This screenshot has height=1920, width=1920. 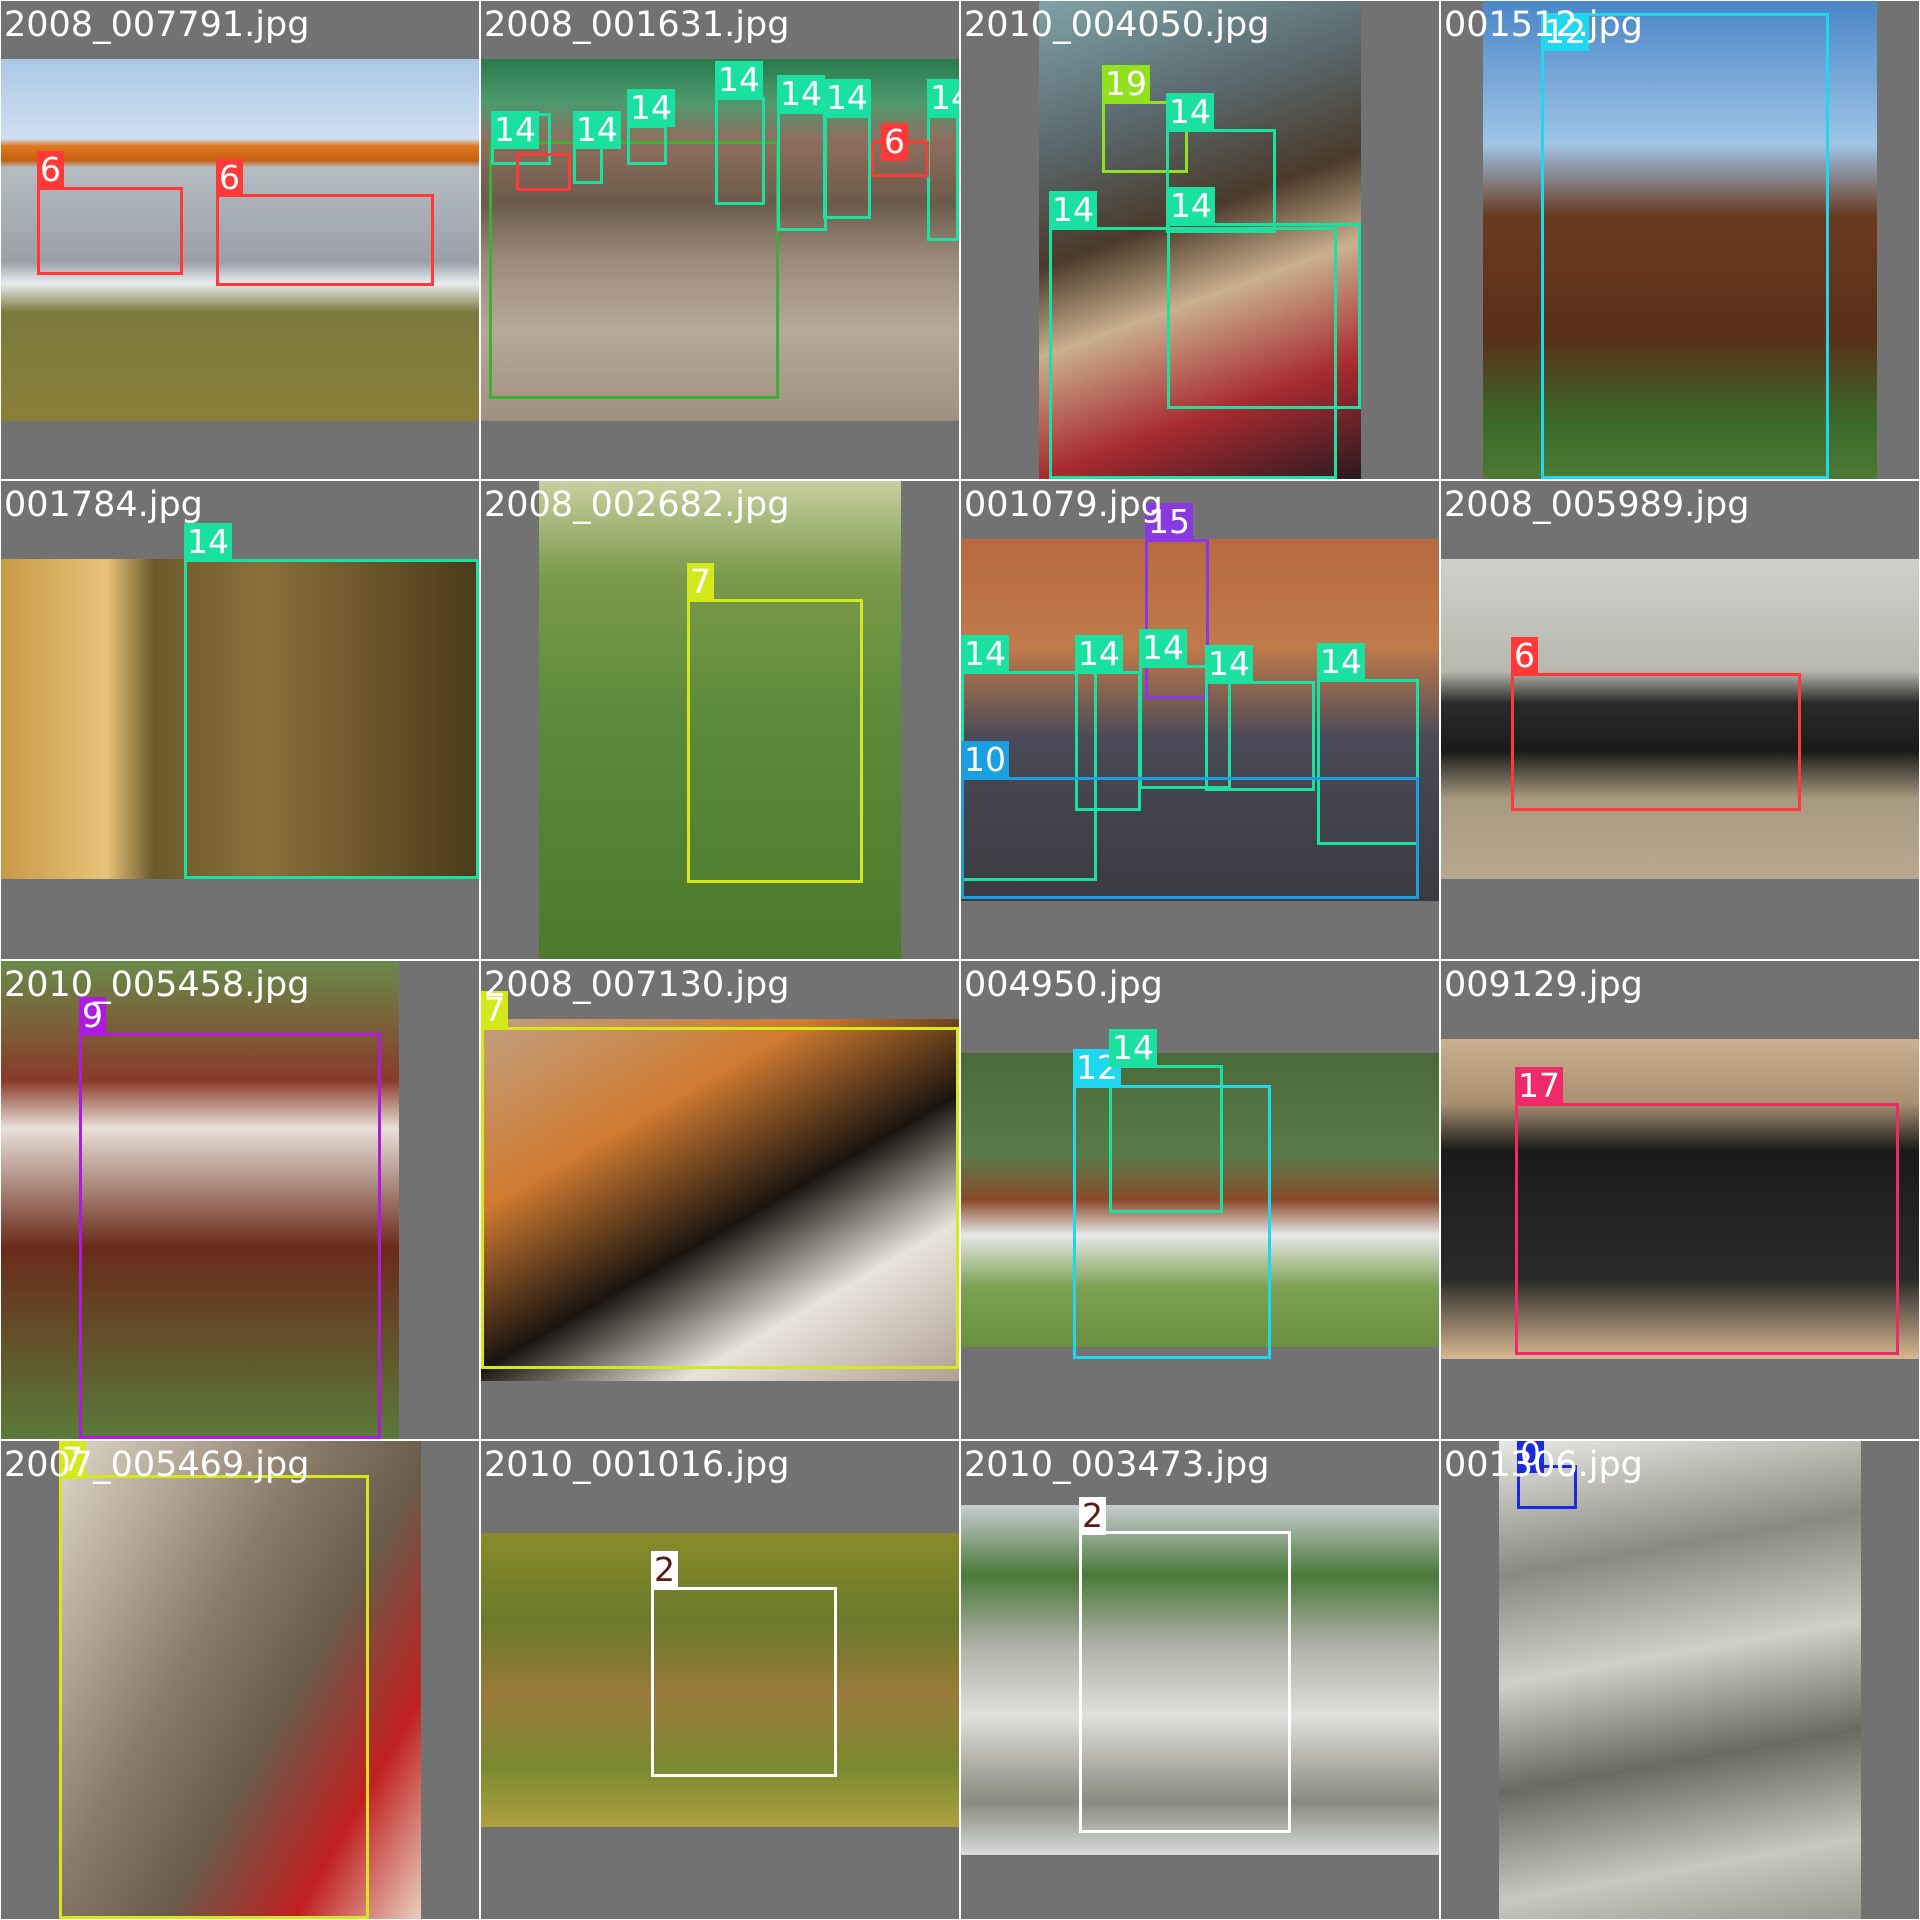 What do you see at coordinates (1063, 985) in the screenshot?
I see `image-filename: 004950.jpg` at bounding box center [1063, 985].